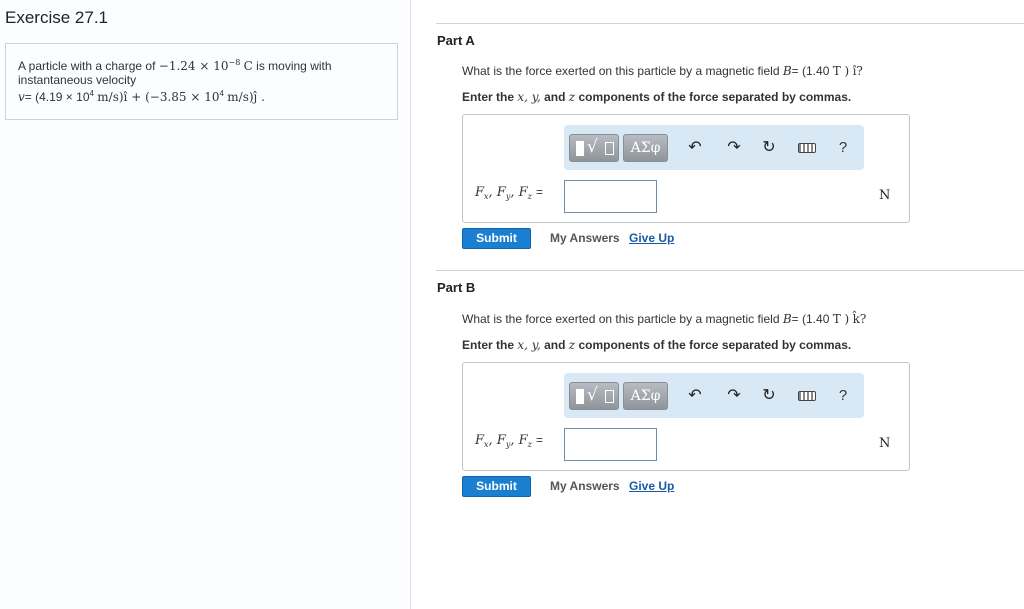 The image size is (1024, 609). What do you see at coordinates (651, 238) in the screenshot?
I see `part-a-give-up-link: Give Up` at bounding box center [651, 238].